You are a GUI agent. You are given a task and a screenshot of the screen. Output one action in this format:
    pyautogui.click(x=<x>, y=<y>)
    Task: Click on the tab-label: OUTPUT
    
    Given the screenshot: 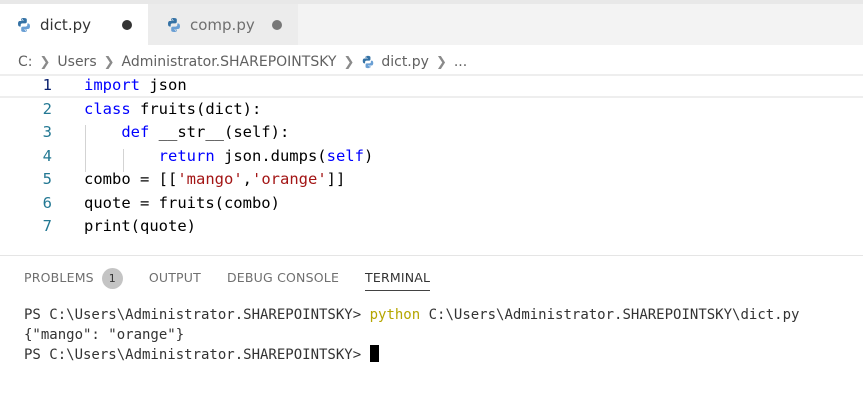 What is the action you would take?
    pyautogui.click(x=174, y=277)
    